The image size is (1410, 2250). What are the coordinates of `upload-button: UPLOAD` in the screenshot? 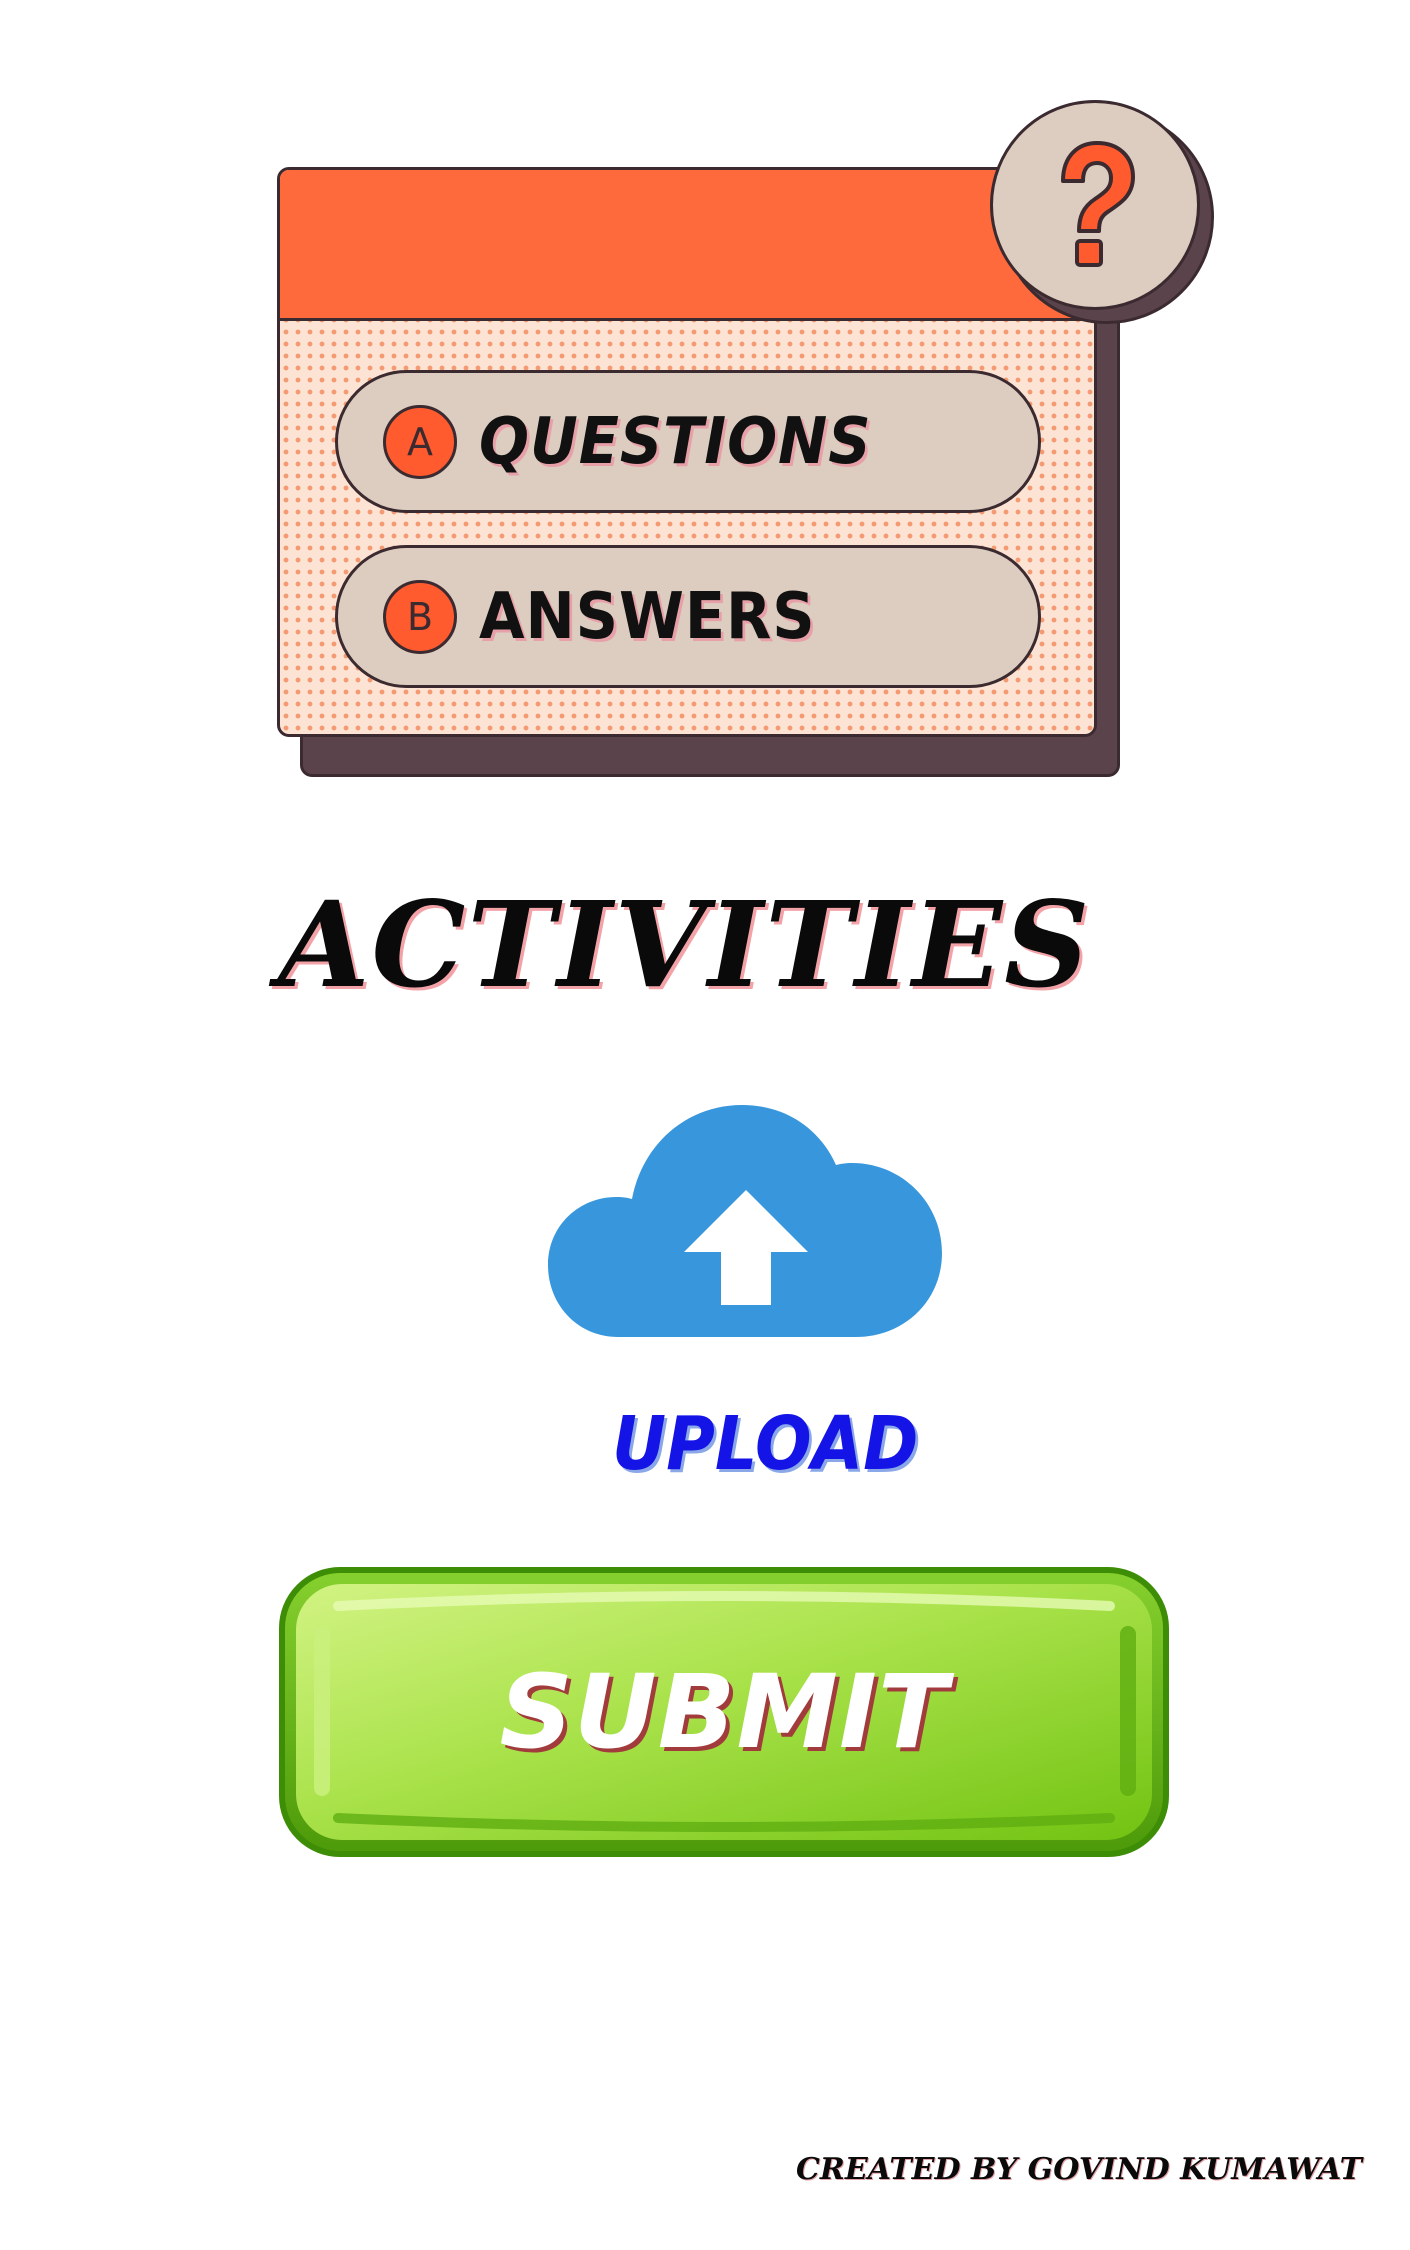 It's located at (765, 1444).